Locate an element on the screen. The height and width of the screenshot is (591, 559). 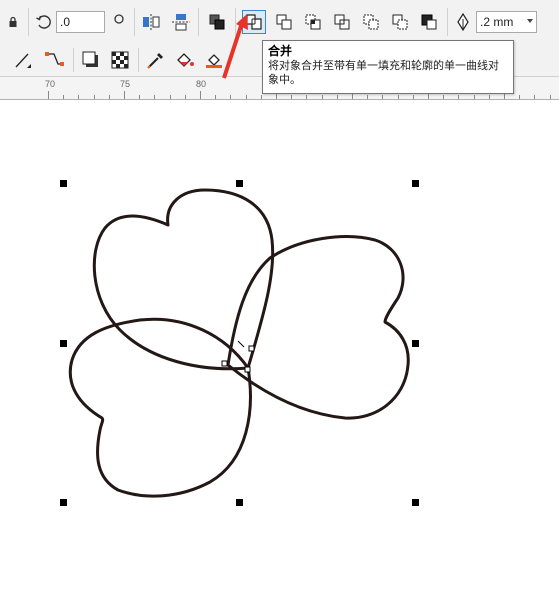
heart-shape-top is located at coordinates (183, 279).